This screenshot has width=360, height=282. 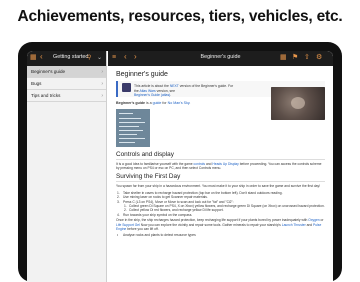 What do you see at coordinates (295, 58) in the screenshot?
I see `bookmark-icon: ⚑` at bounding box center [295, 58].